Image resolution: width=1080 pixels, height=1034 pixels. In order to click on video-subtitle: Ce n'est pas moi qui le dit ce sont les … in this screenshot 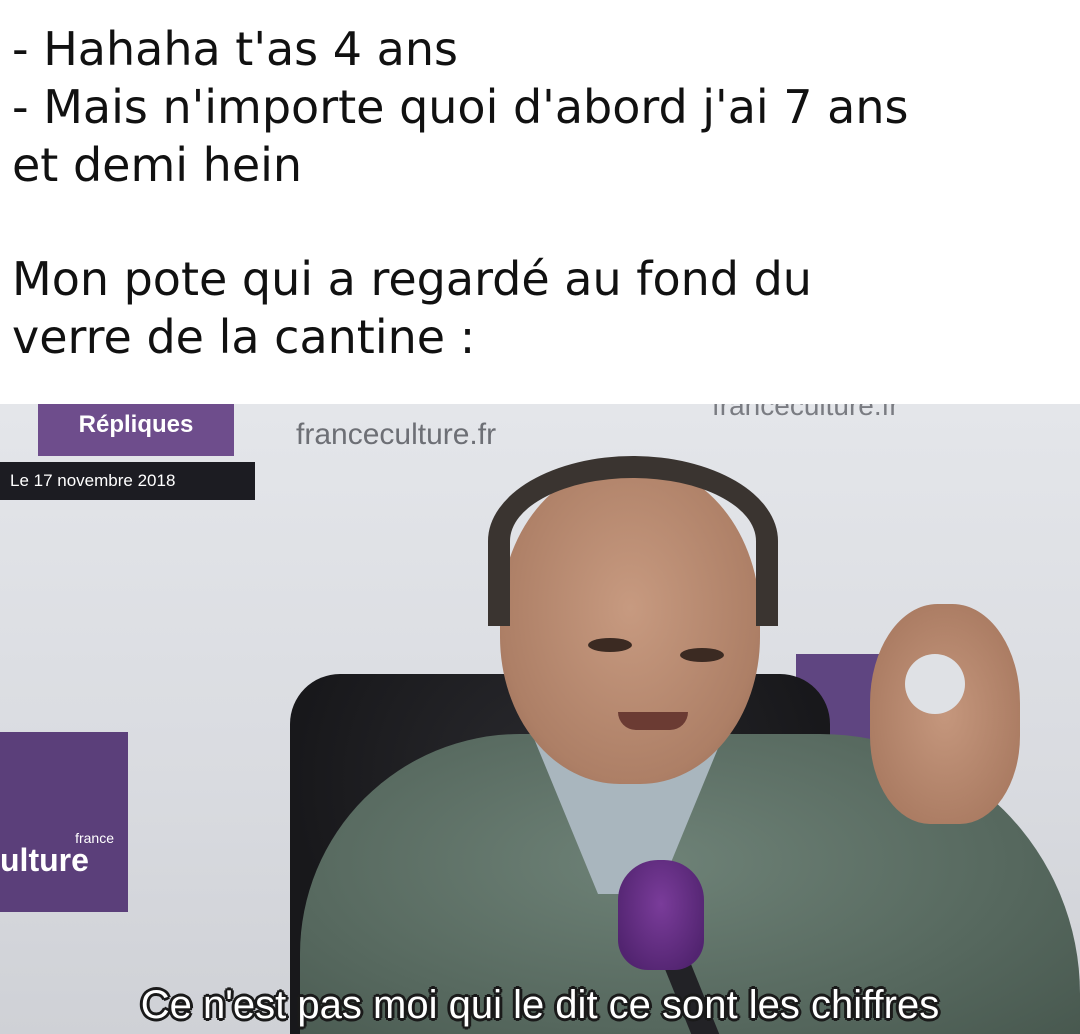, I will do `click(540, 1005)`.